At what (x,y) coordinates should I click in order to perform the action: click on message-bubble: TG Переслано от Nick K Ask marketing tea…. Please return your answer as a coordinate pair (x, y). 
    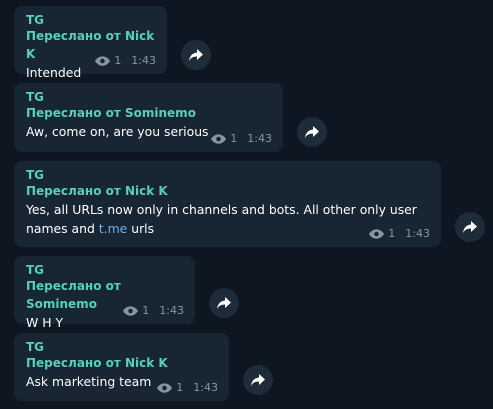
    Looking at the image, I should click on (121, 367).